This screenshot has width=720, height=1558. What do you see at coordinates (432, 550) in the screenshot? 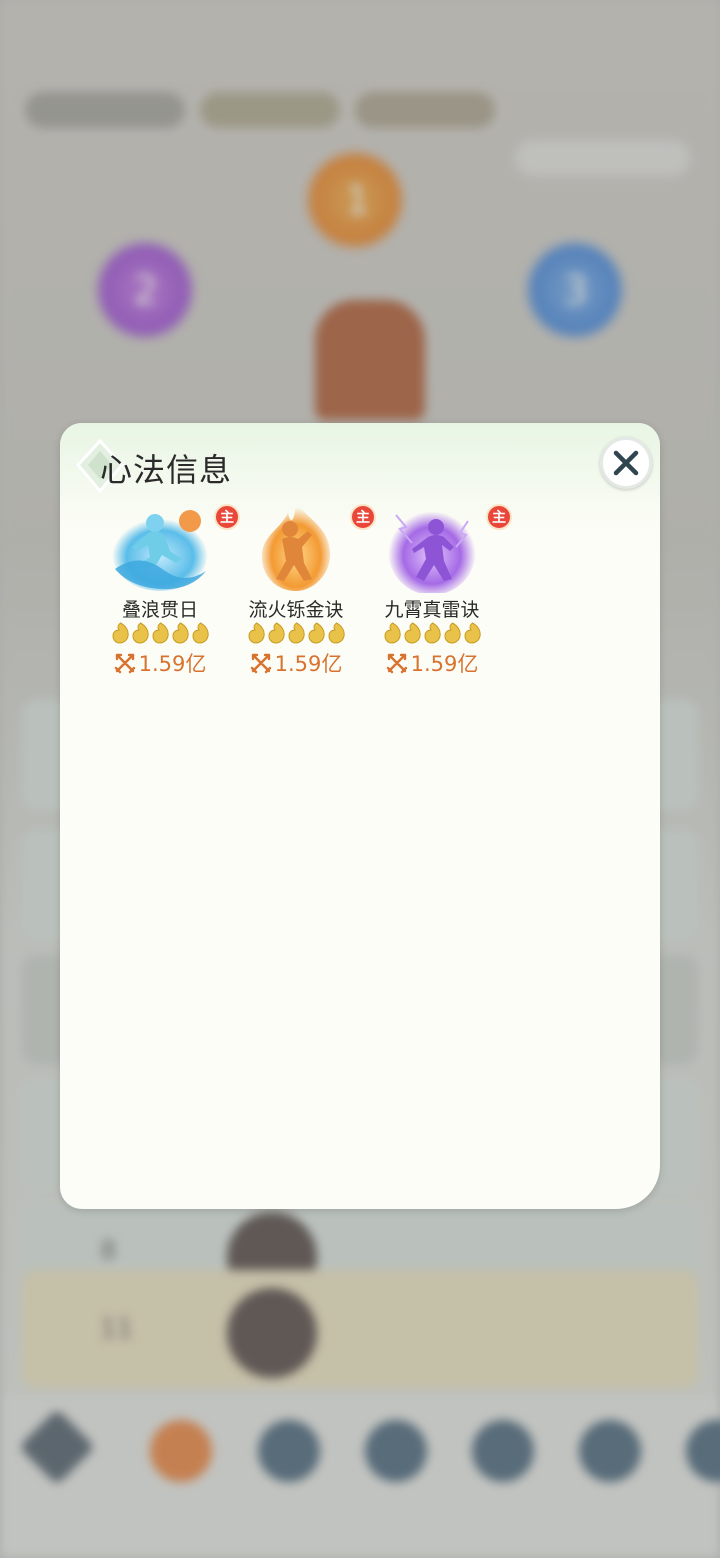
I see `thunder-figure-icon` at bounding box center [432, 550].